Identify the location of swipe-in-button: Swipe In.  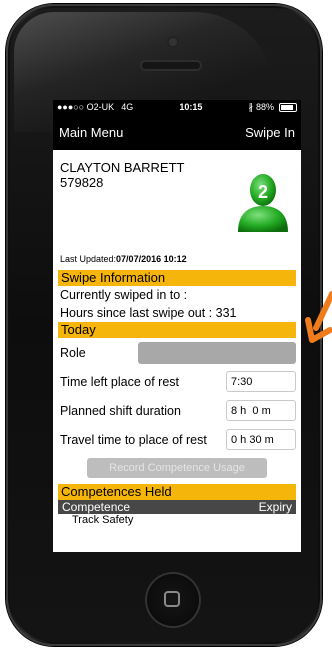
(270, 132).